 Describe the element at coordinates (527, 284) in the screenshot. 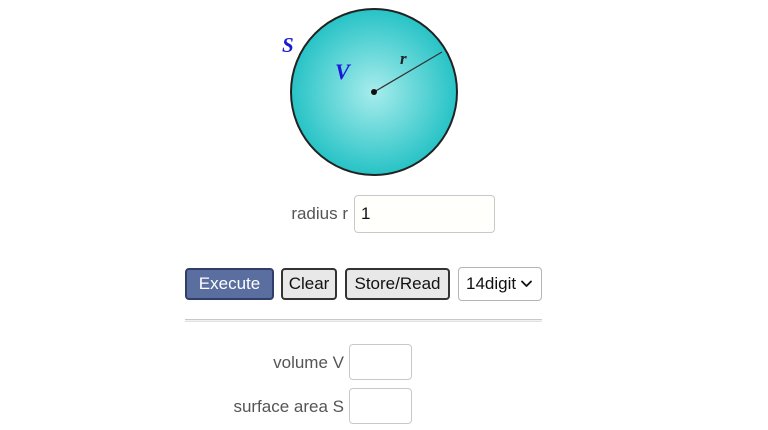

I see `chevron-down-icon` at that location.